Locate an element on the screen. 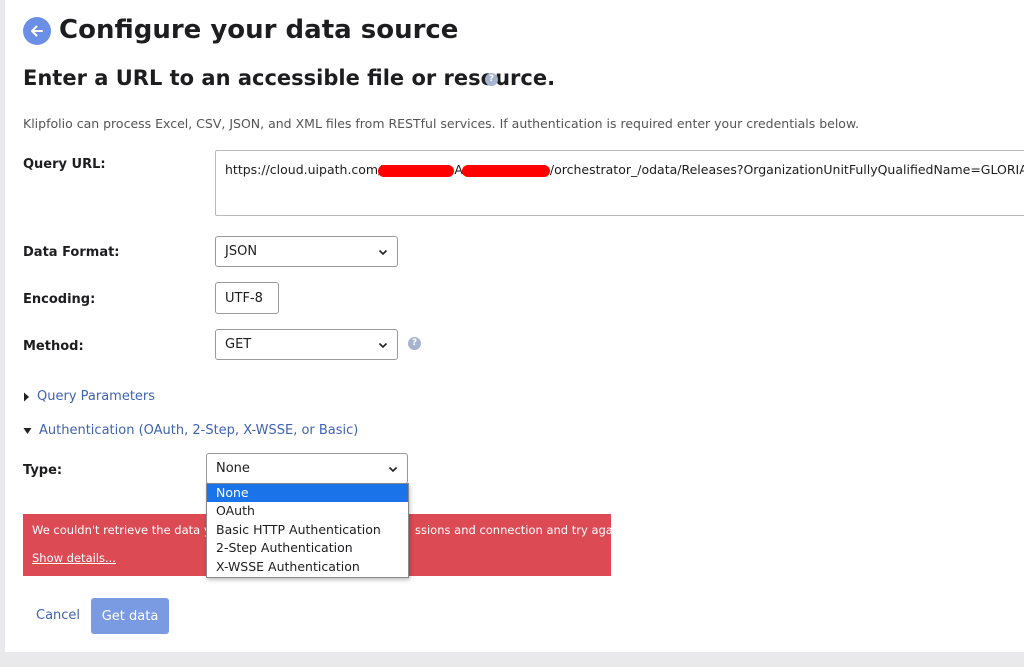 This screenshot has height=667, width=1024. data-format-value: JSON is located at coordinates (241, 251).